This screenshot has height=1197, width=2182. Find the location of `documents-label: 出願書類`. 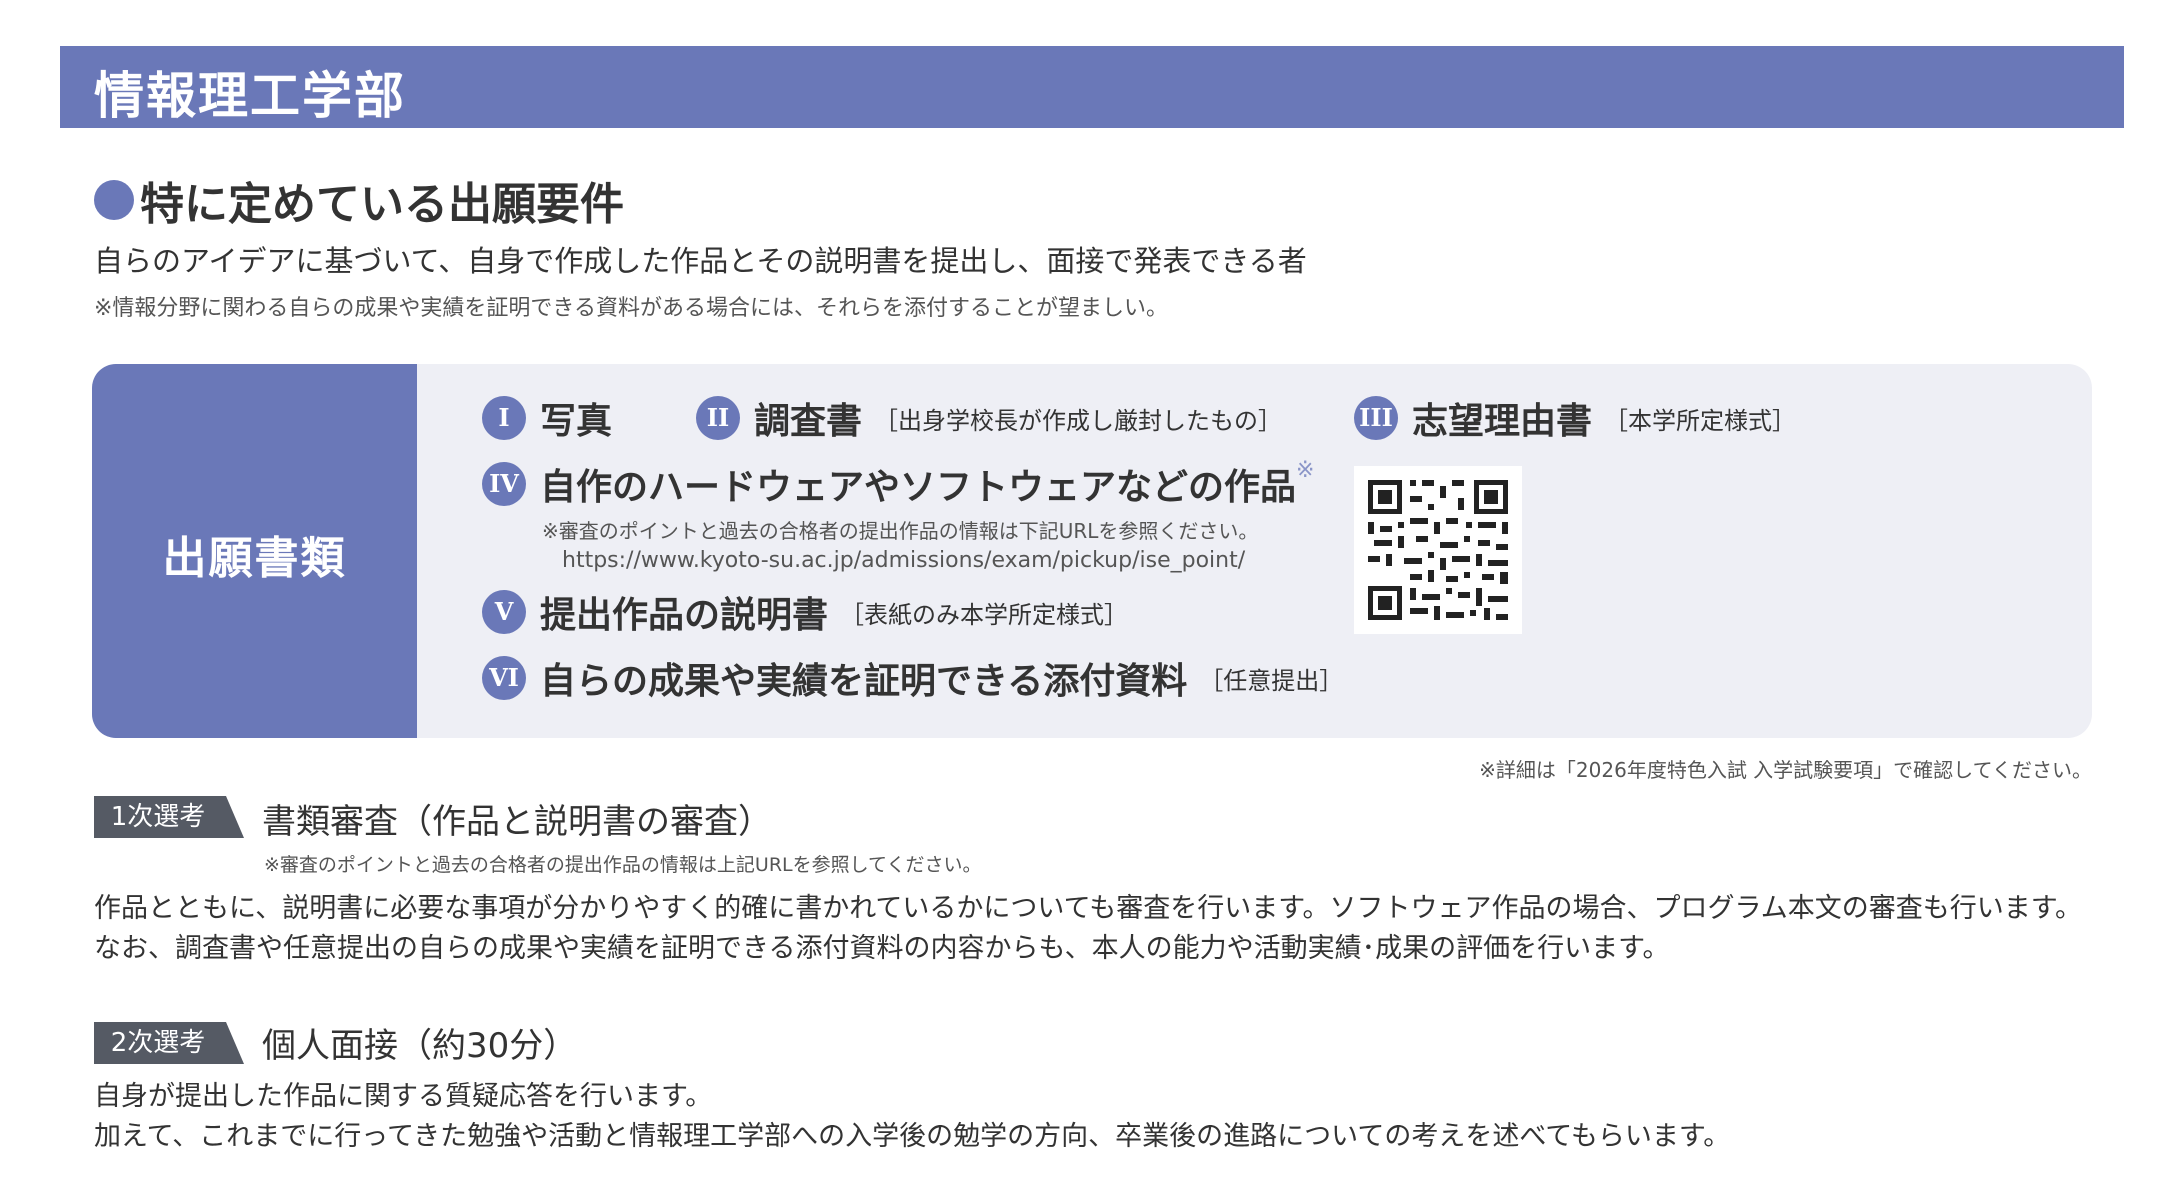

documents-label: 出願書類 is located at coordinates (254, 558).